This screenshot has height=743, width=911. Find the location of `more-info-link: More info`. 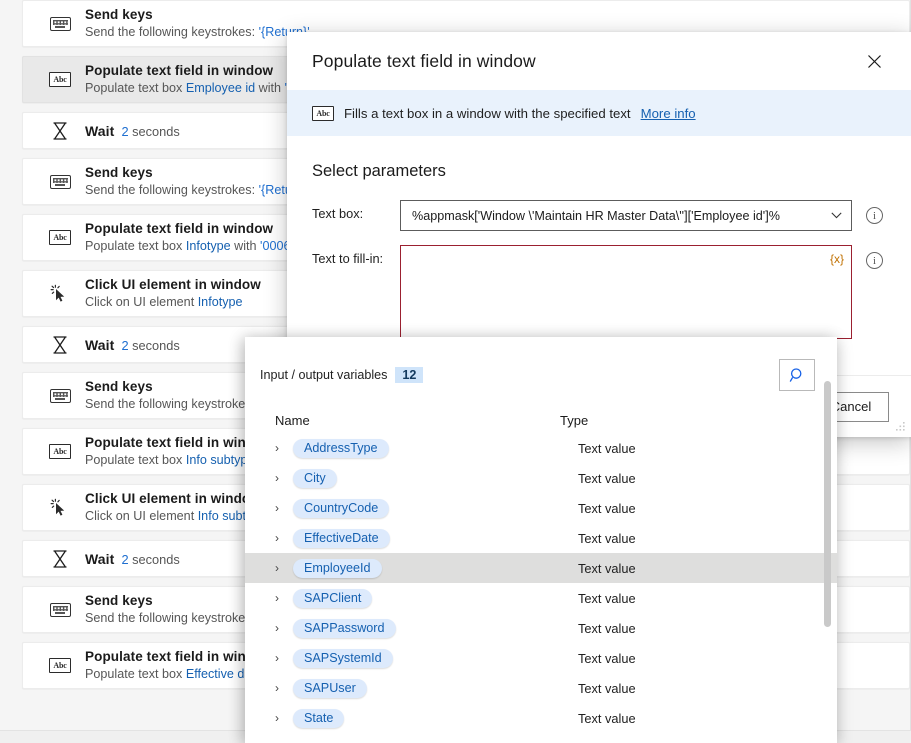

more-info-link: More info is located at coordinates (668, 113).